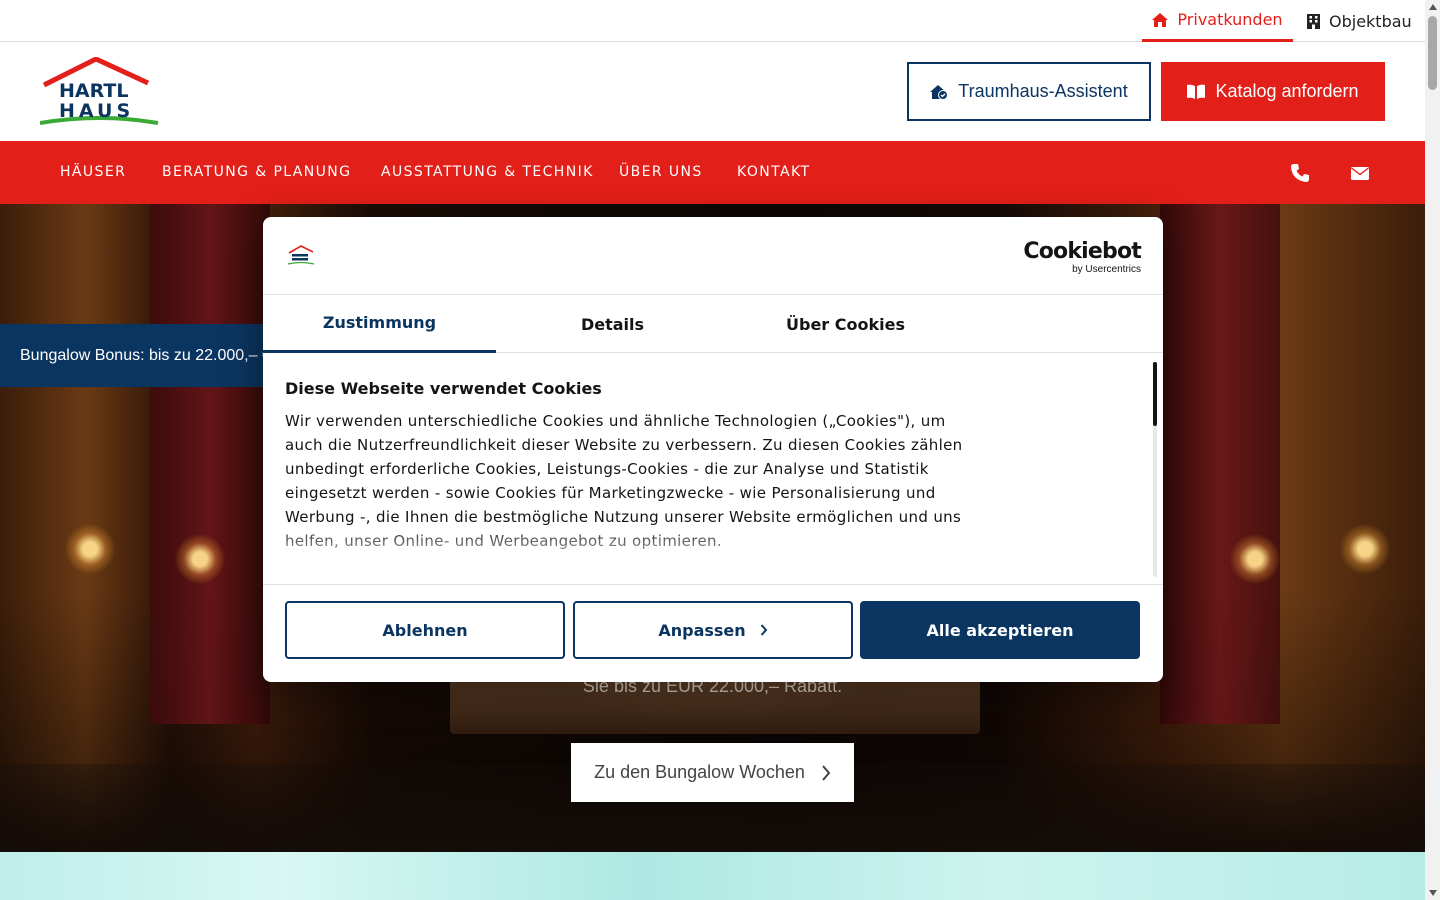 Image resolution: width=1440 pixels, height=900 pixels. What do you see at coordinates (1220, 464) in the screenshot?
I see `curtain-right` at bounding box center [1220, 464].